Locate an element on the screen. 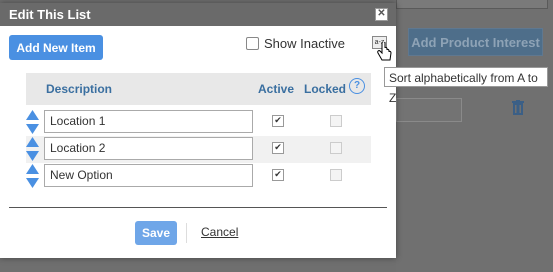 Image resolution: width=553 pixels, height=272 pixels. column-active: Active is located at coordinates (276, 89).